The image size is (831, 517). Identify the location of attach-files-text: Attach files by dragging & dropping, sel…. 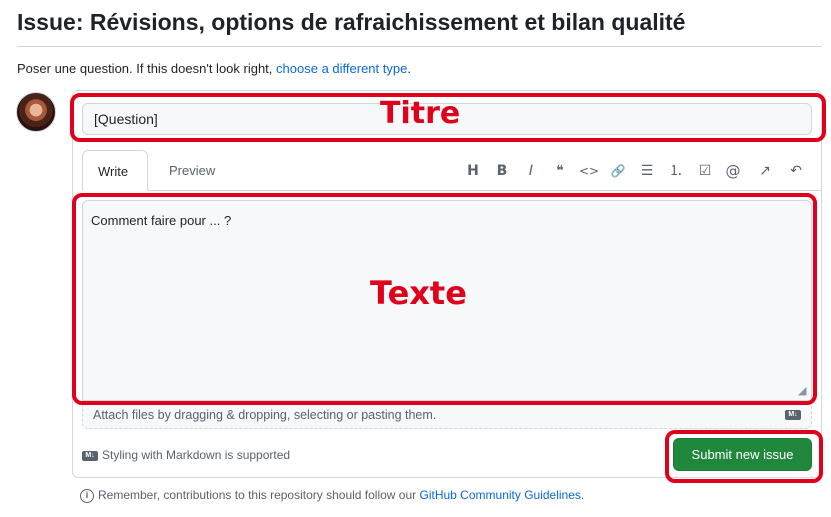
(265, 415).